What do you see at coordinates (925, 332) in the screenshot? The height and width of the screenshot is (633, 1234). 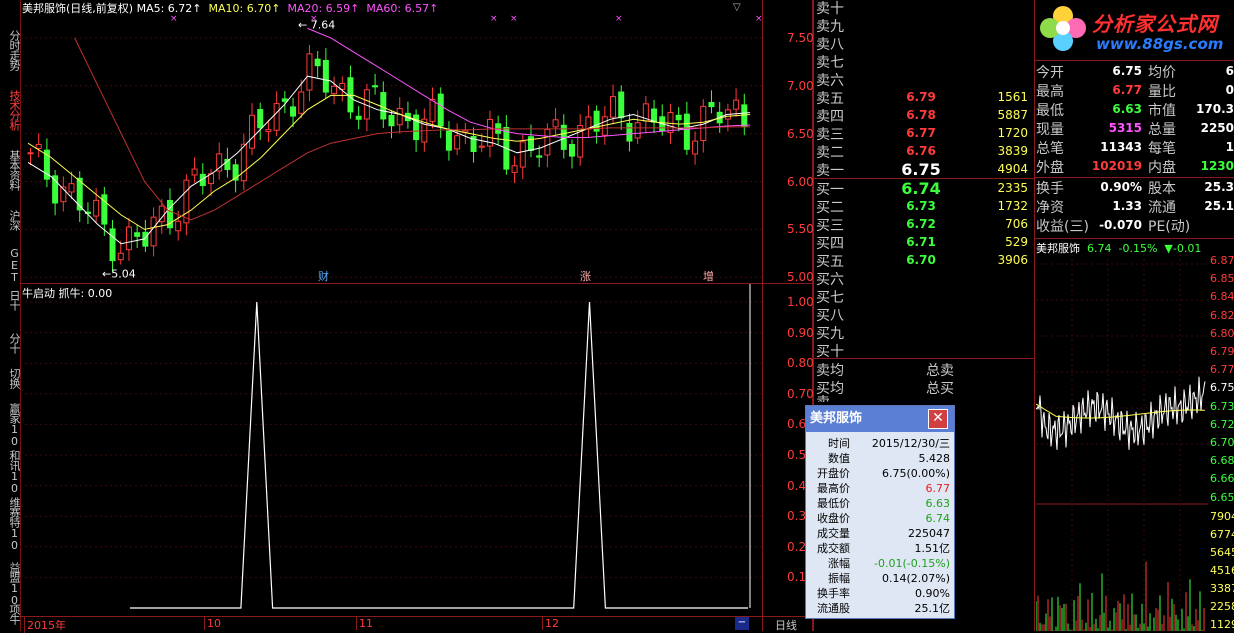 I see `buy-level-9: 买九` at bounding box center [925, 332].